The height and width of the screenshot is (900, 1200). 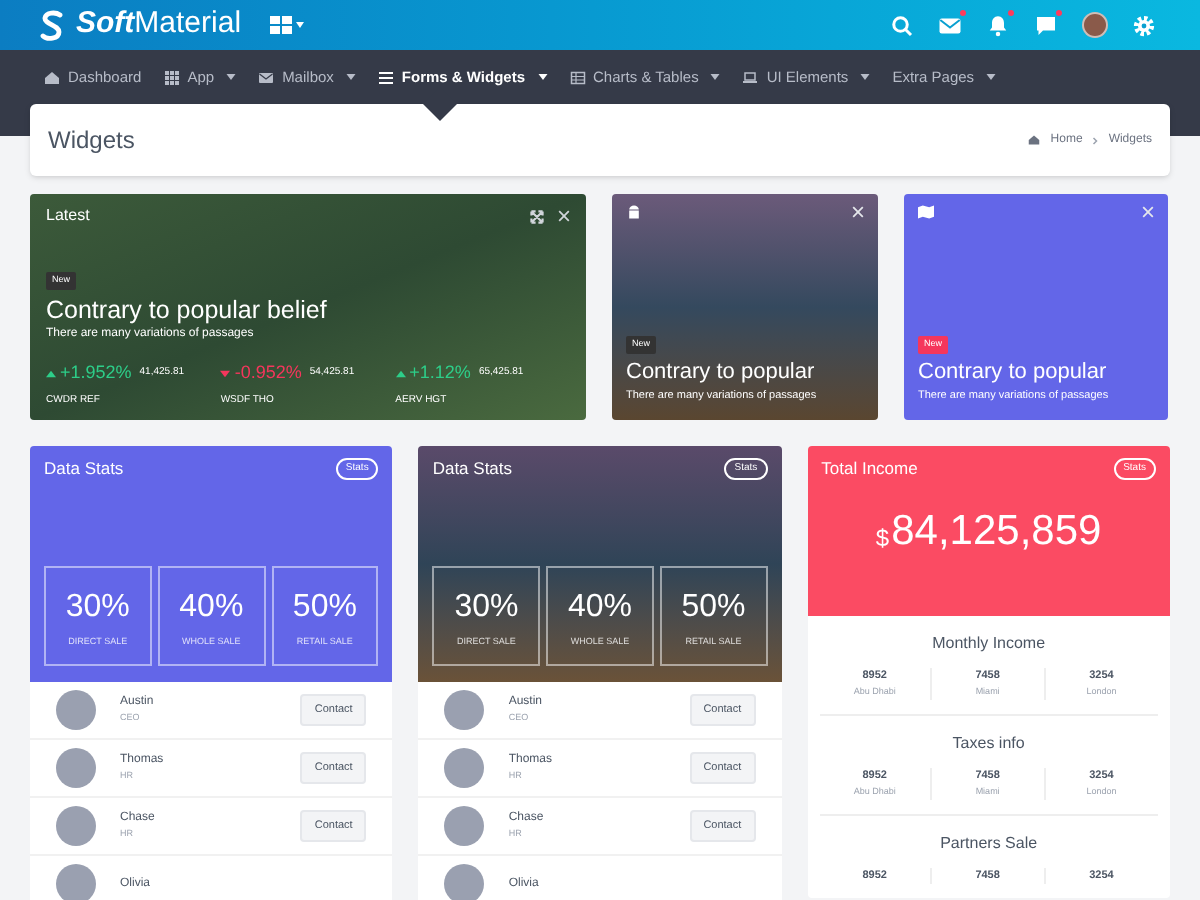 I want to click on expand-icon, so click(x=537, y=216).